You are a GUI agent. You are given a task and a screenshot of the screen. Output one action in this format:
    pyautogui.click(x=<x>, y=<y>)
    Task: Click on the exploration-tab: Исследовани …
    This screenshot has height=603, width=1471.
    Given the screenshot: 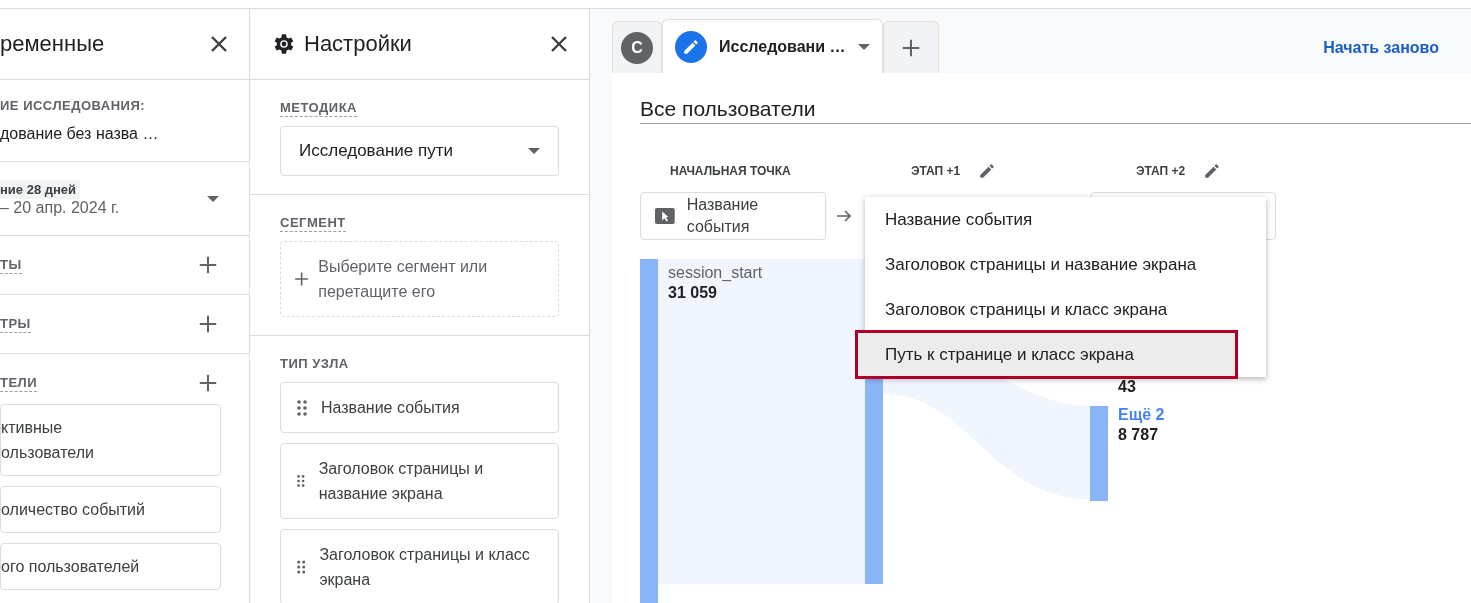 What is the action you would take?
    pyautogui.click(x=772, y=46)
    